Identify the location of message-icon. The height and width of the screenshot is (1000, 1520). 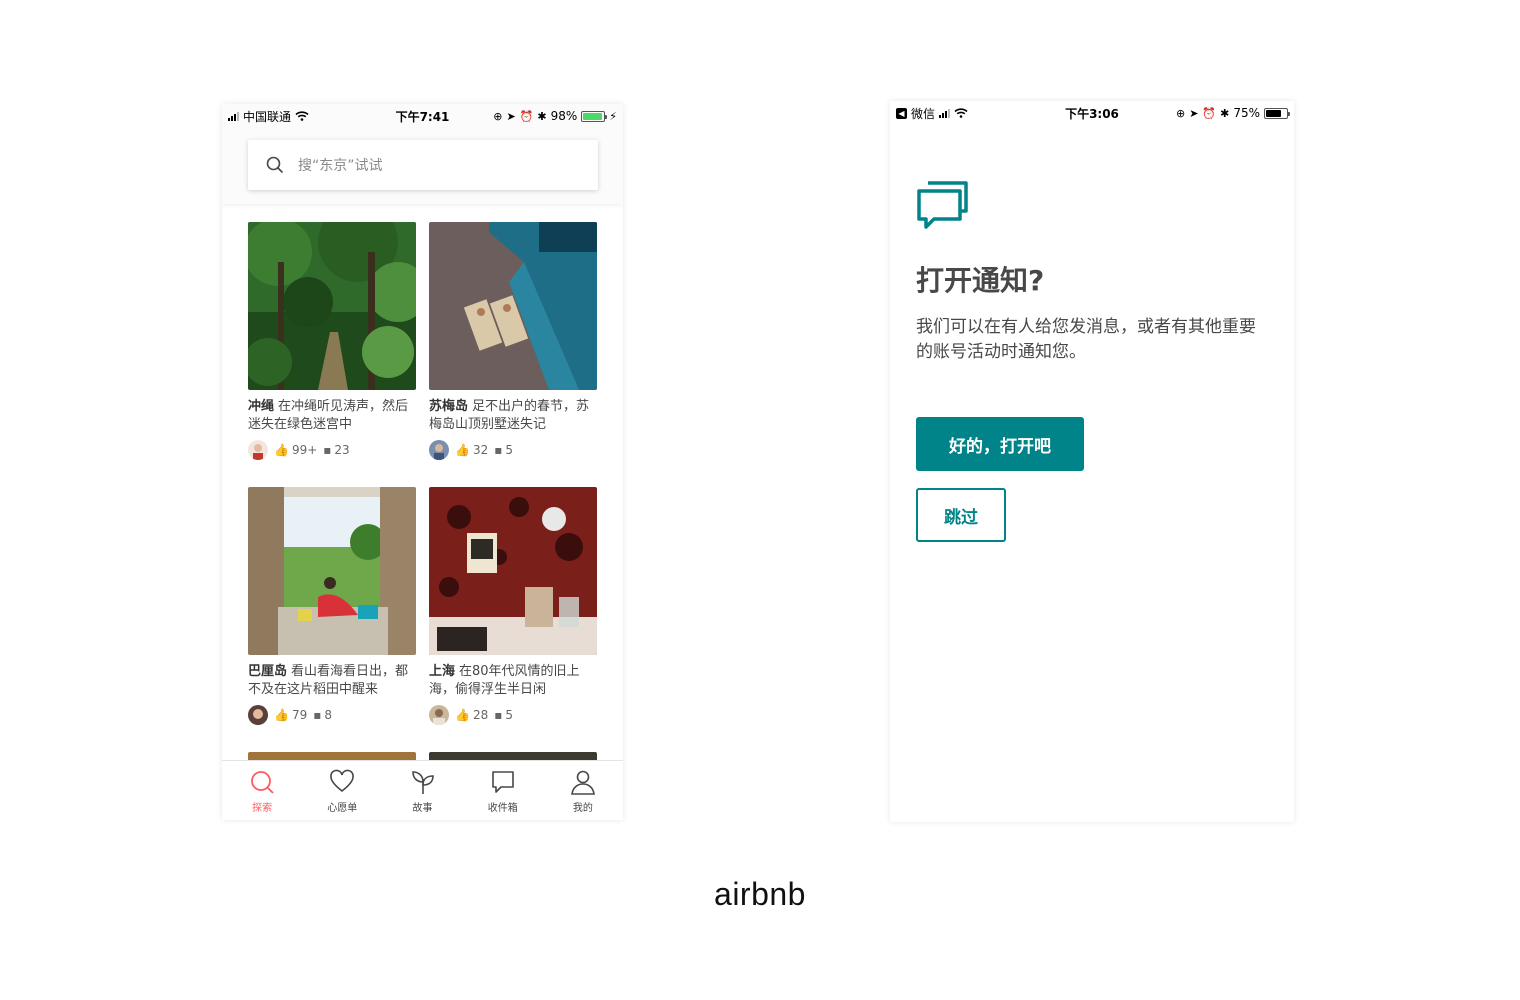
(502, 782).